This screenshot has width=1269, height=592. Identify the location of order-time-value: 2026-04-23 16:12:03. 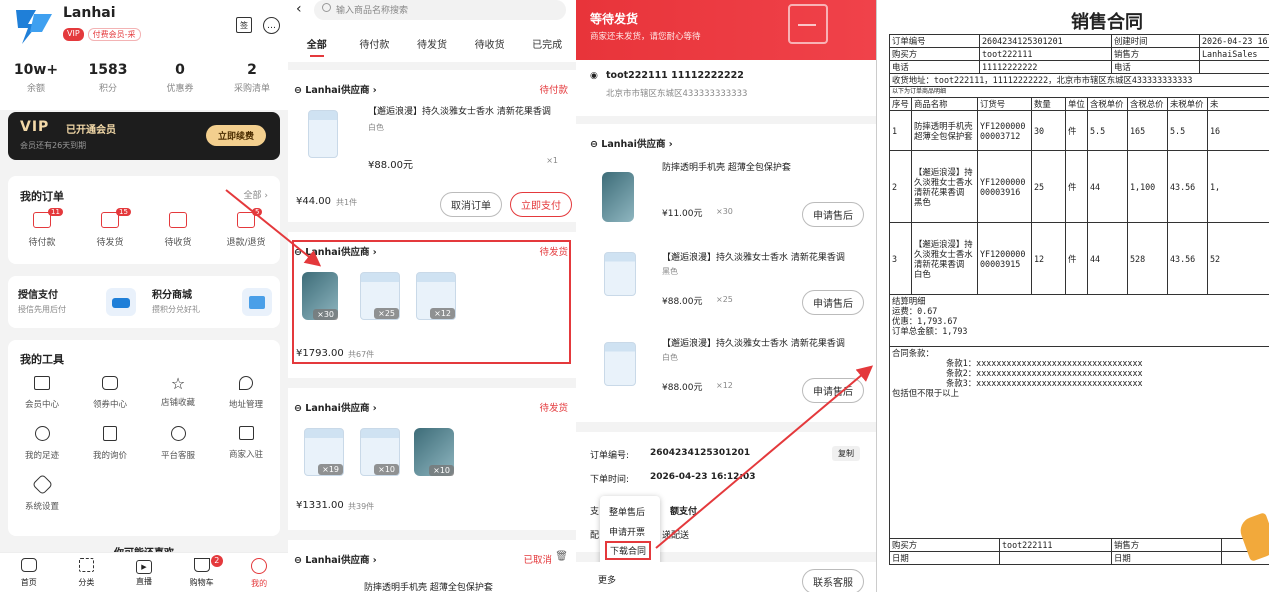
(703, 477).